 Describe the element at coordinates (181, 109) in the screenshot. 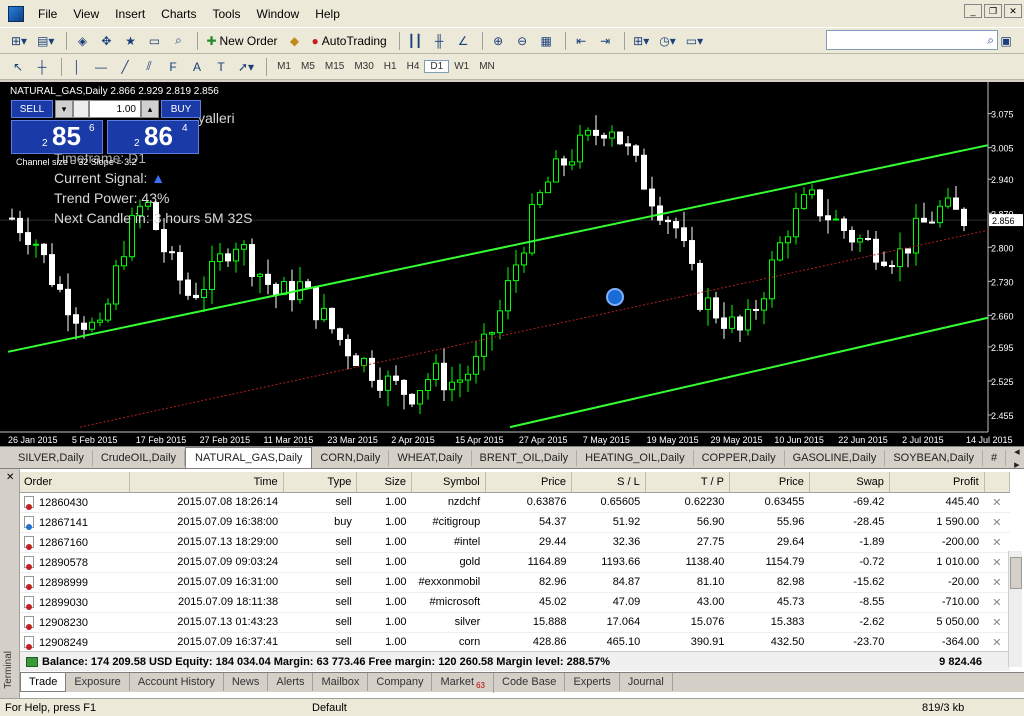

I see `buy-button: BUY` at that location.